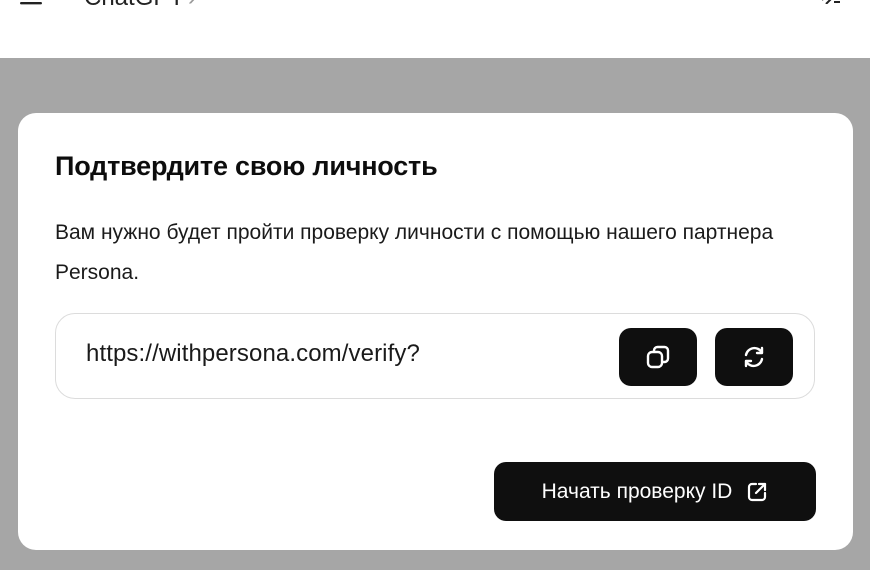 Image resolution: width=870 pixels, height=570 pixels. What do you see at coordinates (435, 29) in the screenshot?
I see `app-header: ChatGPT ›` at bounding box center [435, 29].